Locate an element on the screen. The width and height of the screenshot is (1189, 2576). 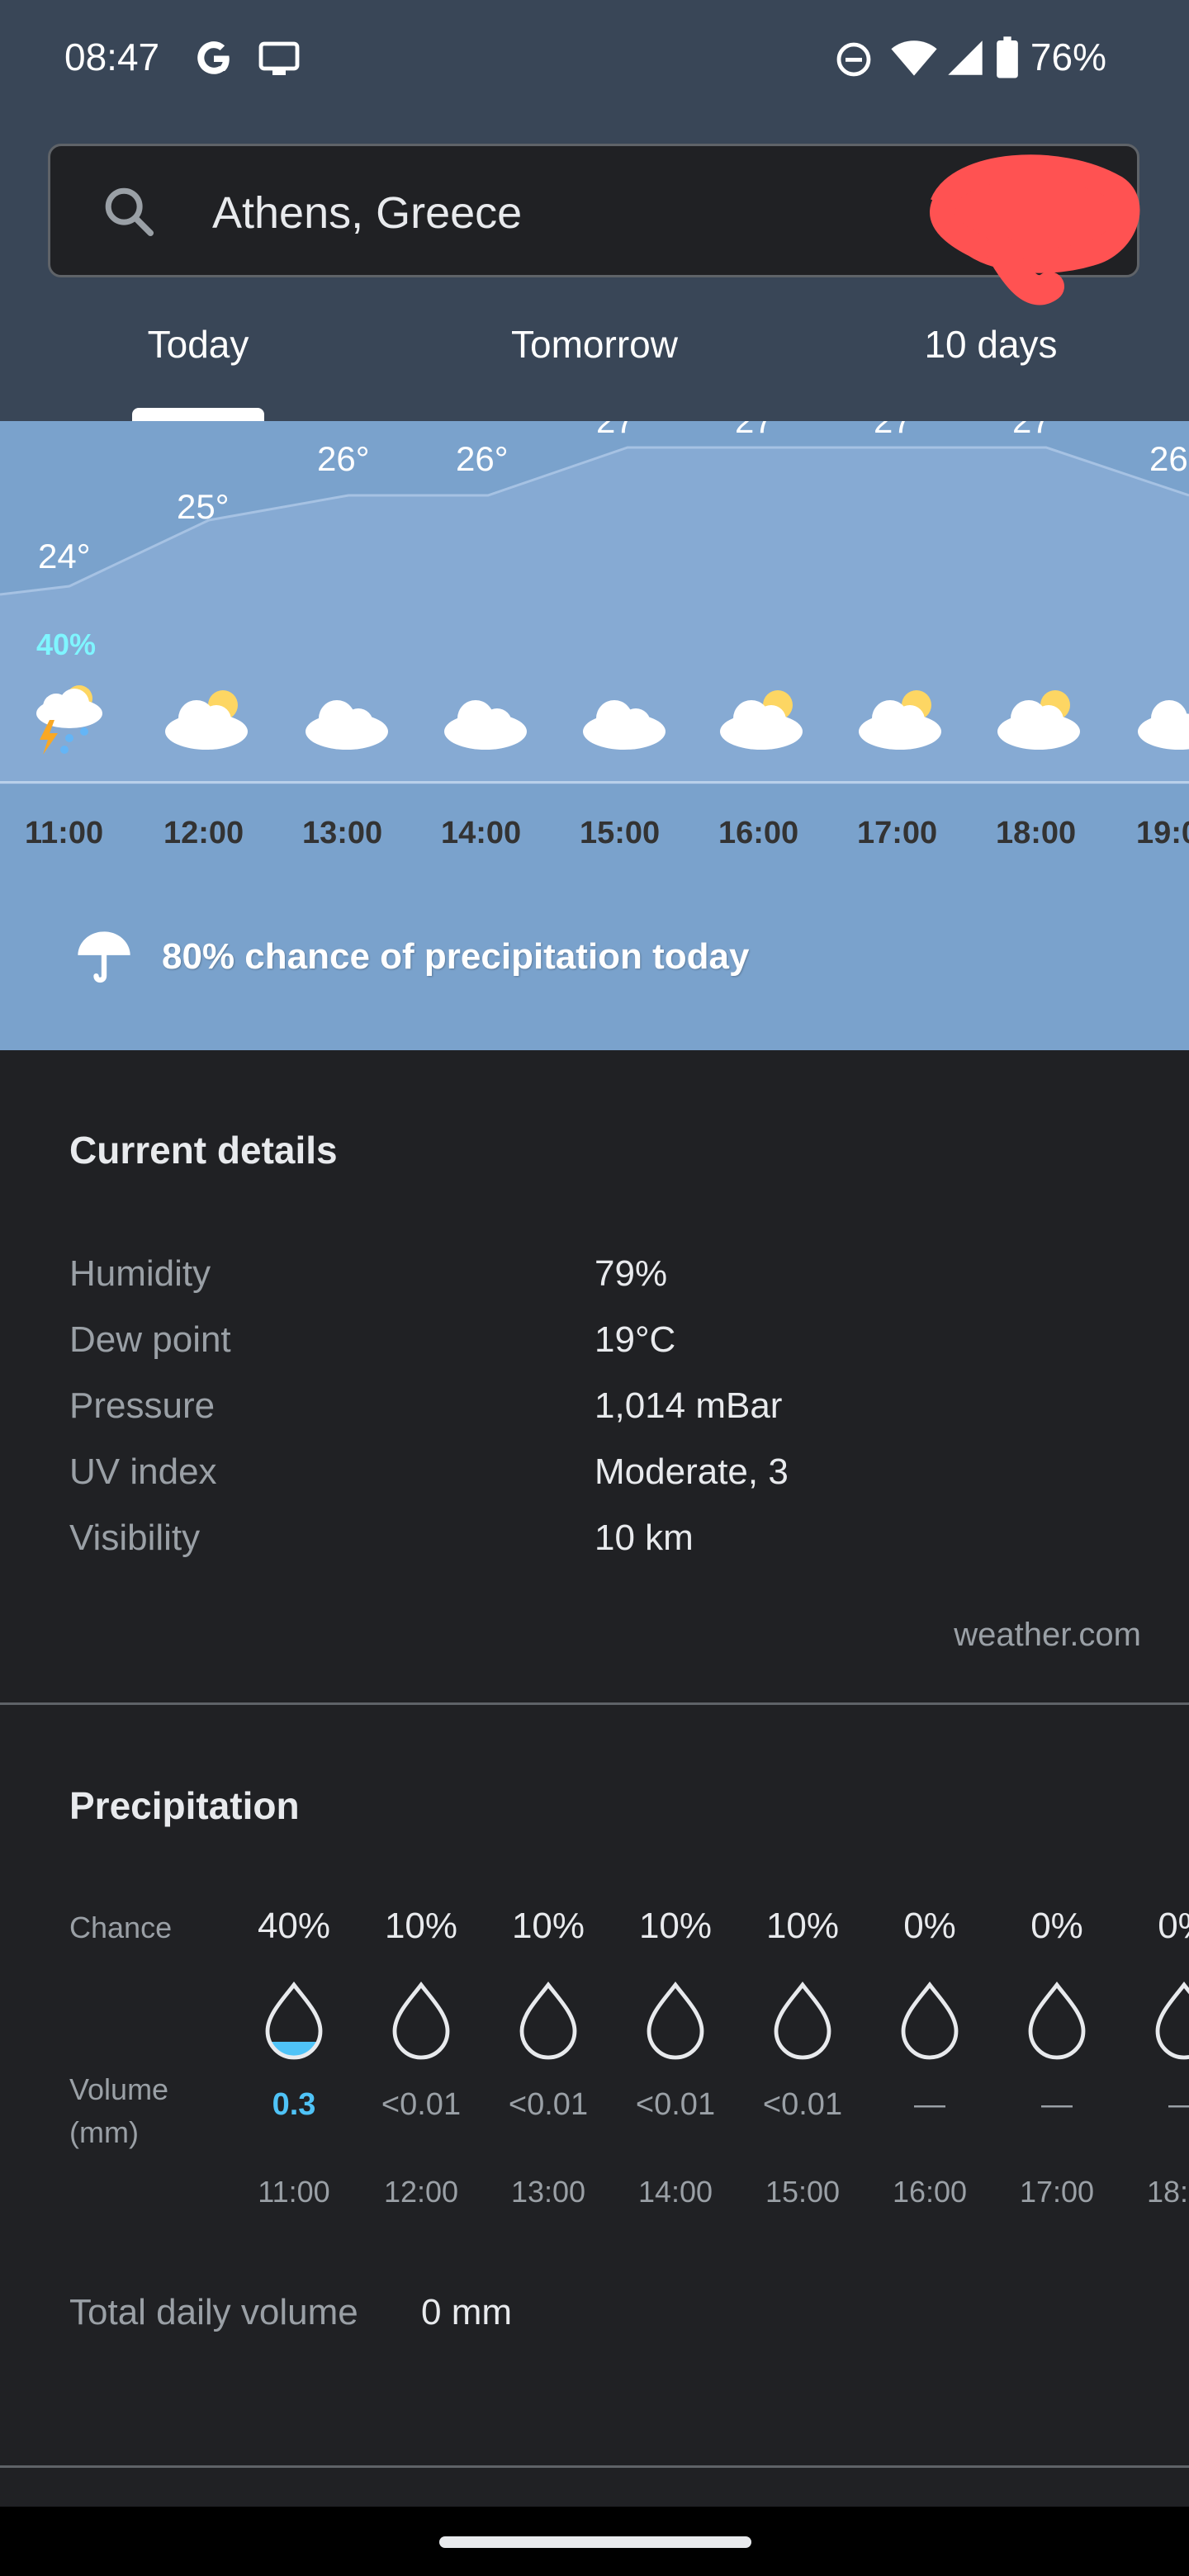
volume-row-label: Volume is located at coordinates (119, 2089).